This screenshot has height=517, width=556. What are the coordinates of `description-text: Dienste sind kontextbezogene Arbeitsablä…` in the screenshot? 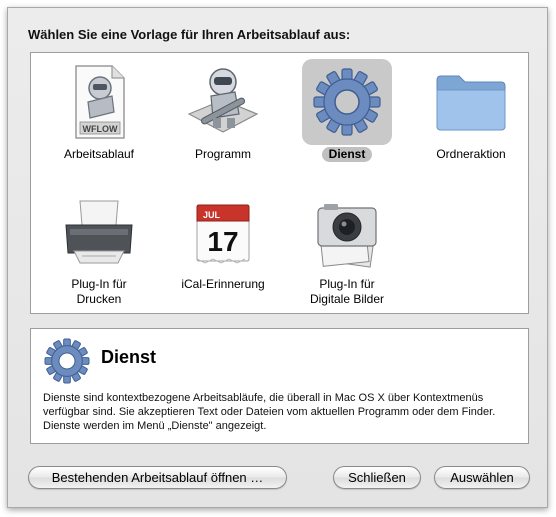 It's located at (269, 412).